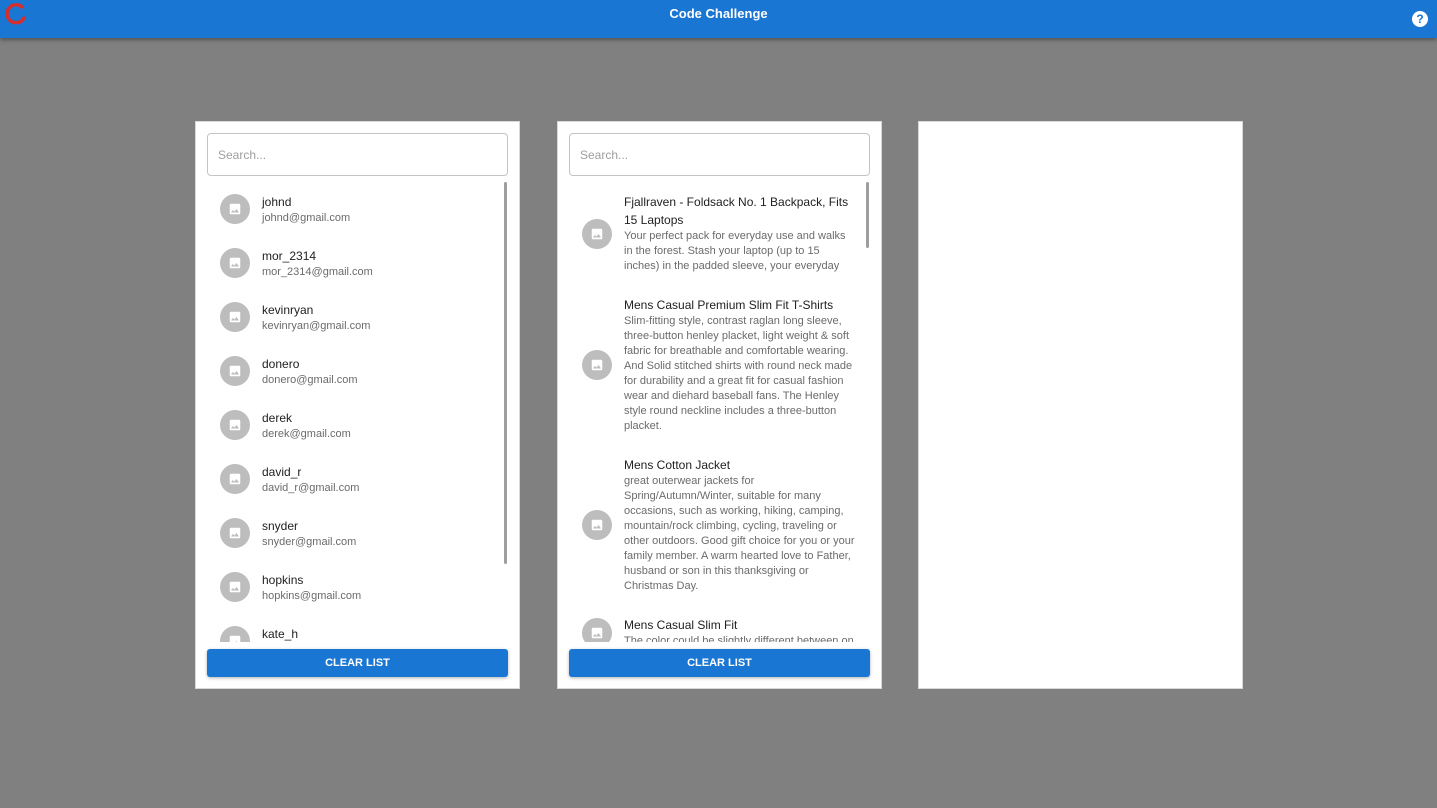 The image size is (1437, 808). What do you see at coordinates (312, 595) in the screenshot?
I see `user-email: hopkins@gmail.com` at bounding box center [312, 595].